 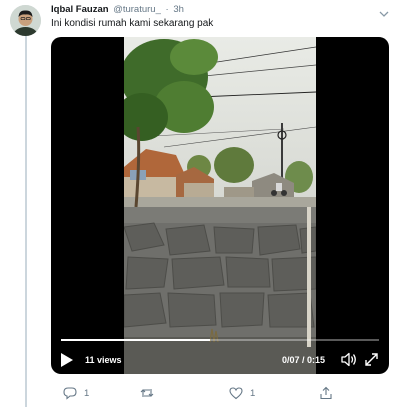 What do you see at coordinates (236, 393) in the screenshot?
I see `heart-icon` at bounding box center [236, 393].